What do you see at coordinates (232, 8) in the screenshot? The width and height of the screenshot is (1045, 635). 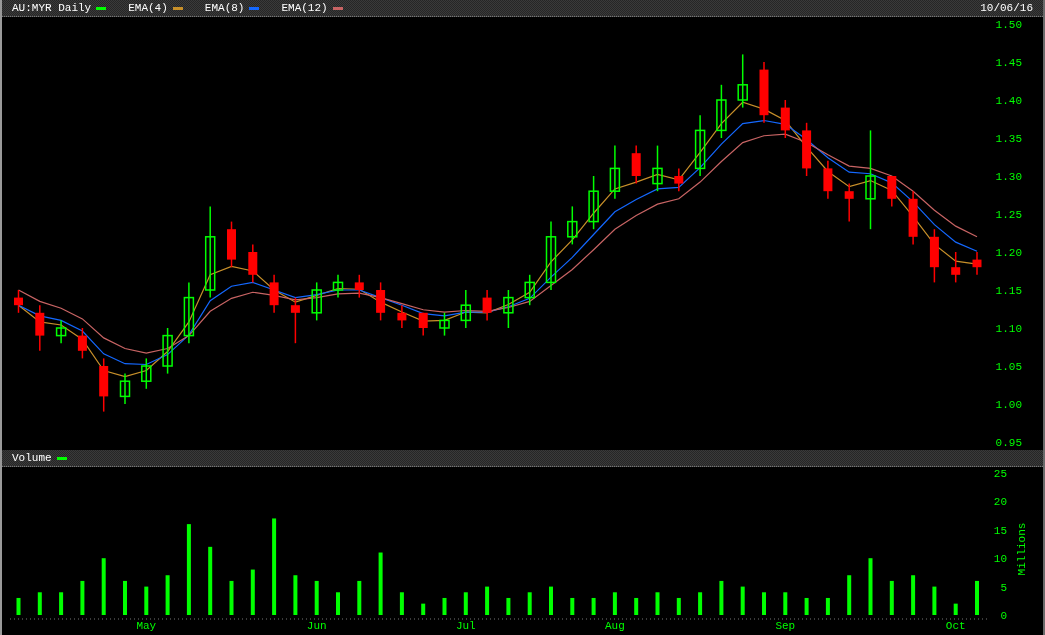 I see `legend-item: EMA(8)` at bounding box center [232, 8].